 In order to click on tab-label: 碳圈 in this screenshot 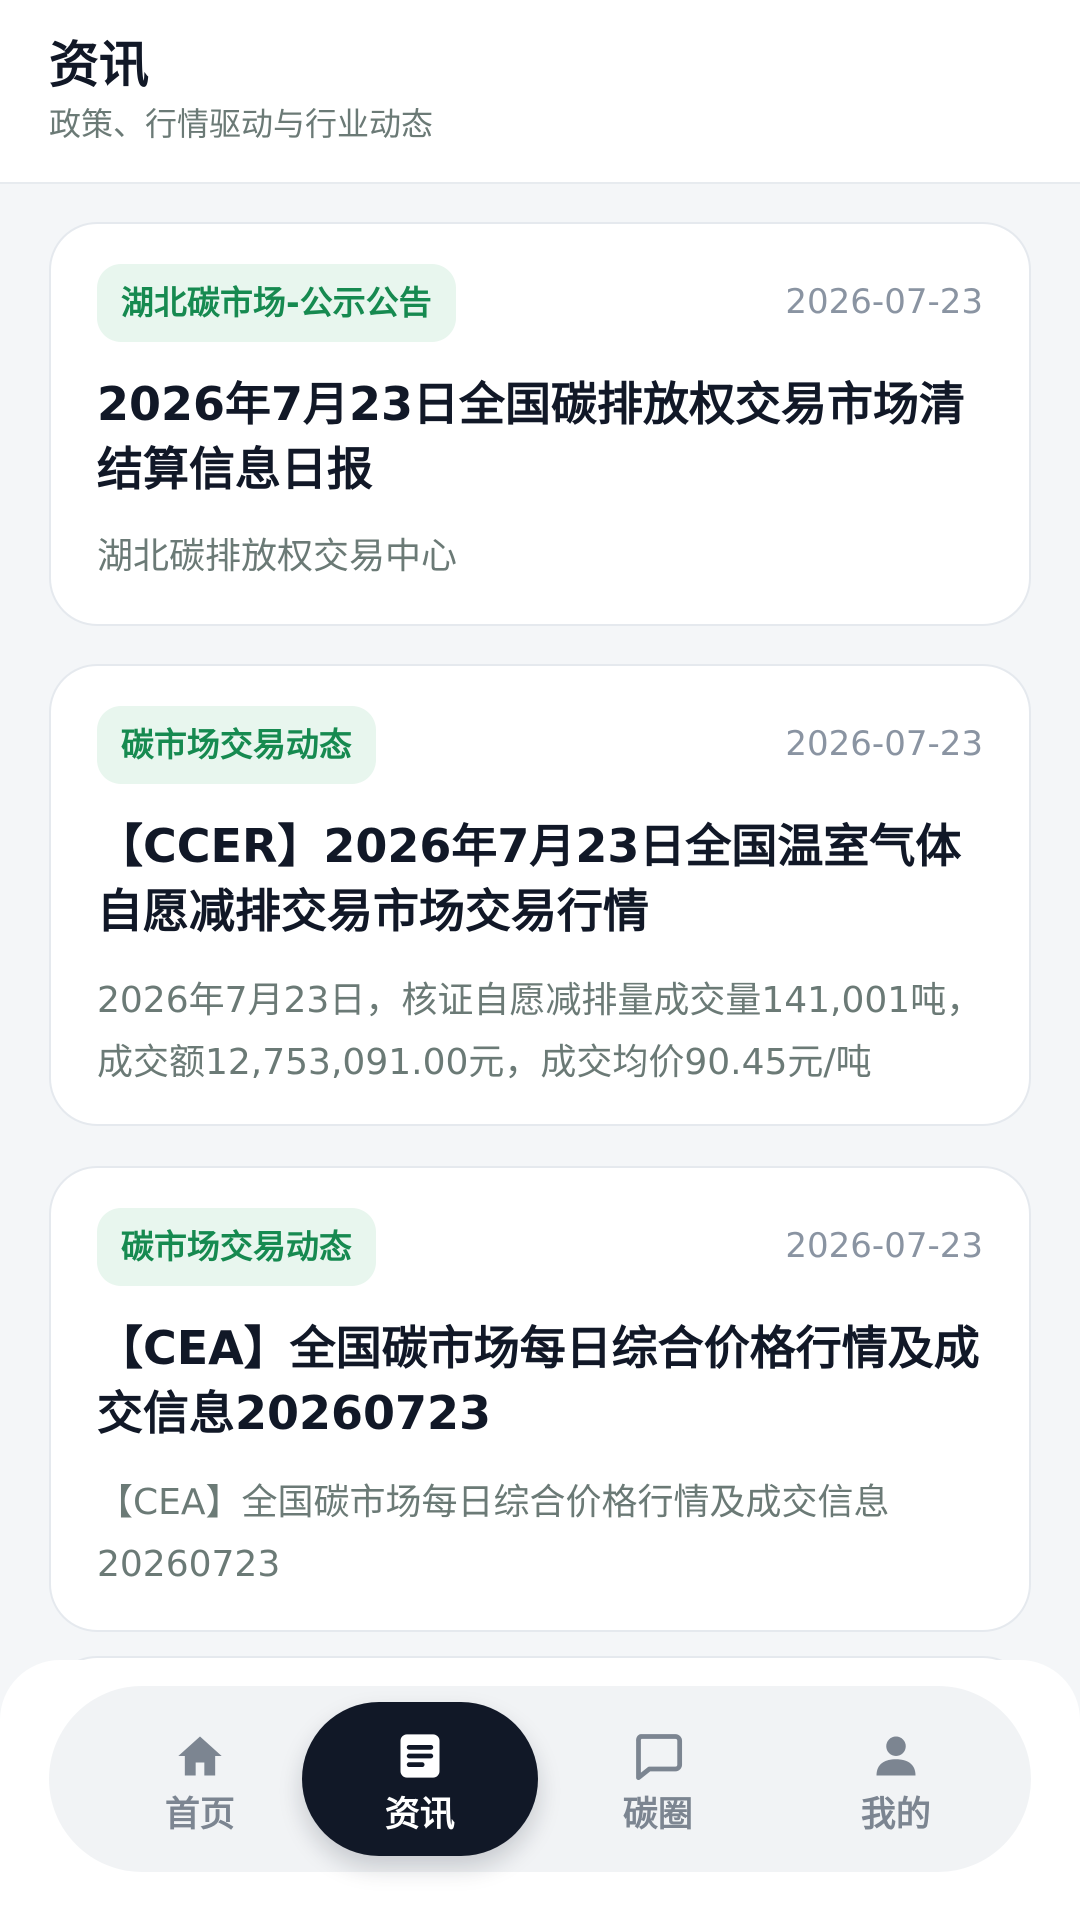, I will do `click(657, 1815)`.